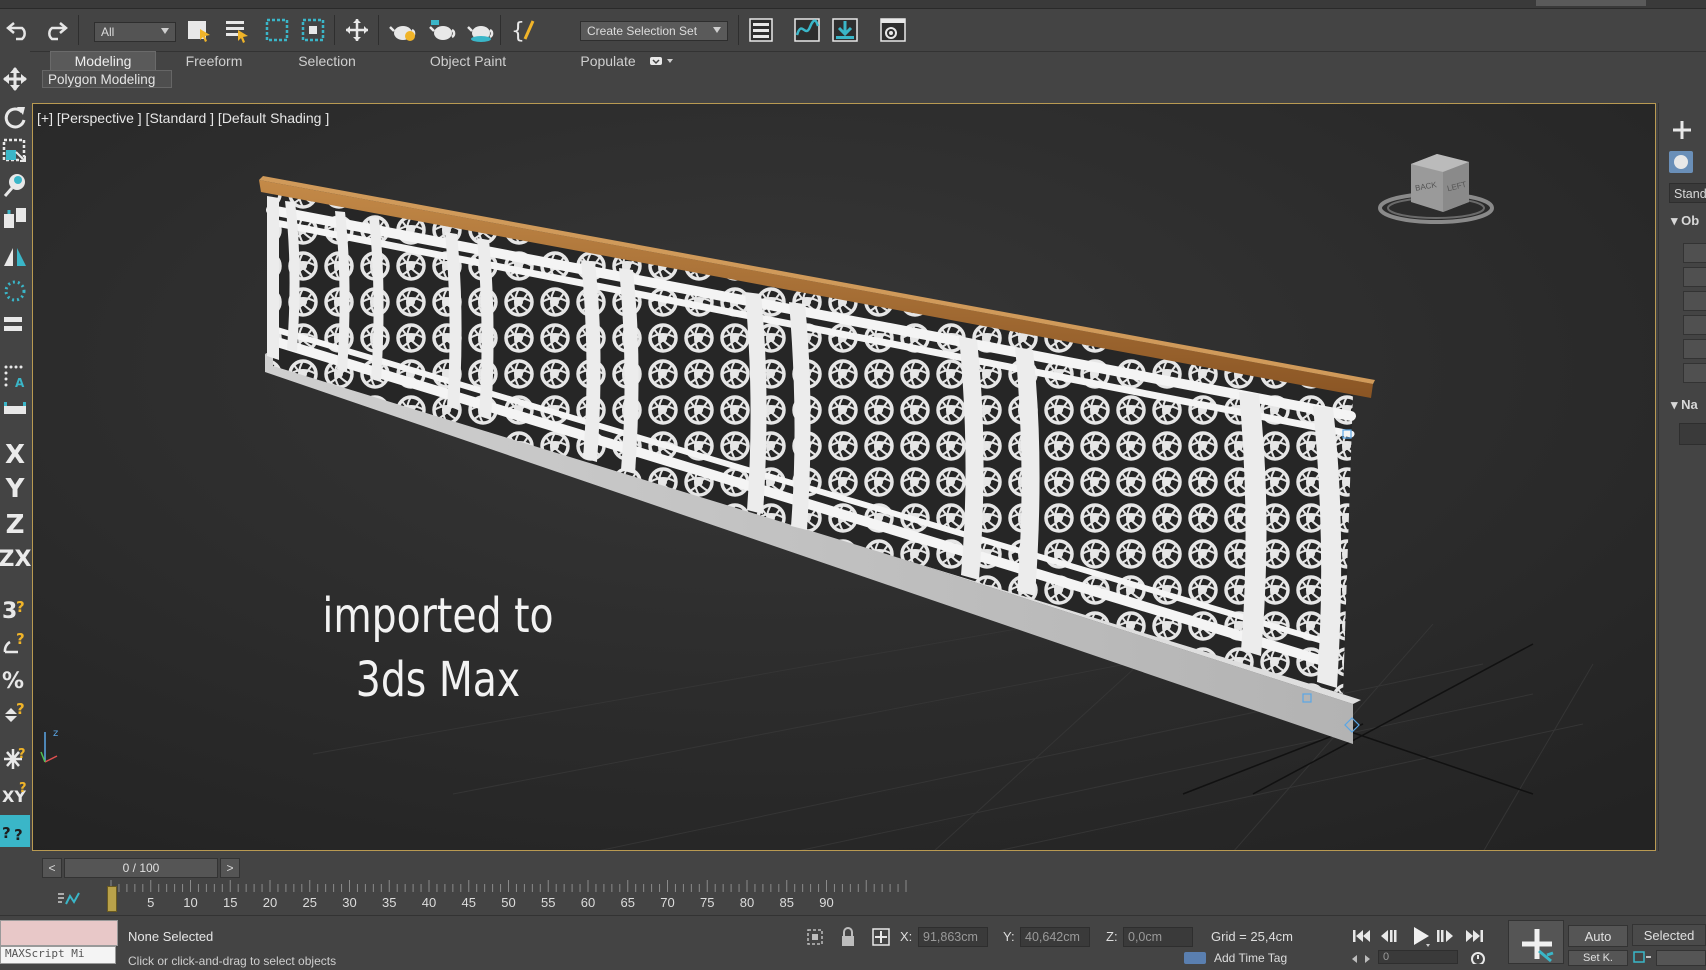 This screenshot has height=970, width=1706. What do you see at coordinates (15, 409) in the screenshot?
I see `measure-icon` at bounding box center [15, 409].